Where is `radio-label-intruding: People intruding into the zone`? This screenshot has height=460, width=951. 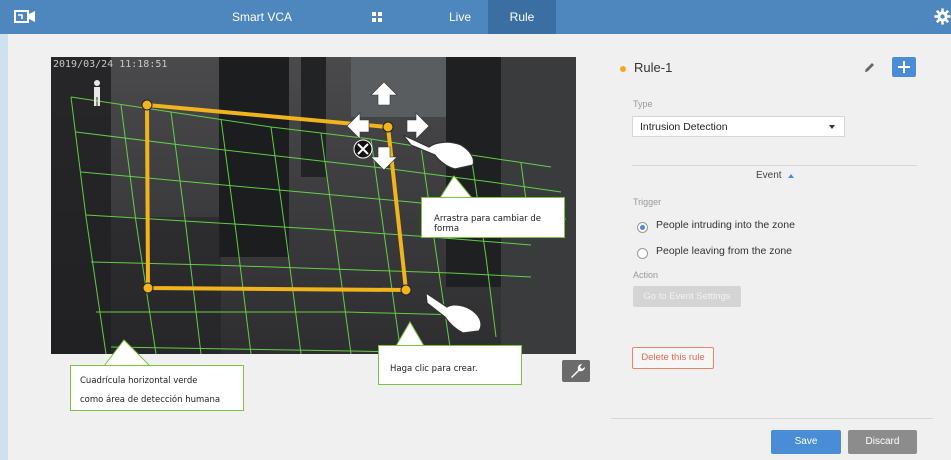 radio-label-intruding: People intruding into the zone is located at coordinates (725, 225).